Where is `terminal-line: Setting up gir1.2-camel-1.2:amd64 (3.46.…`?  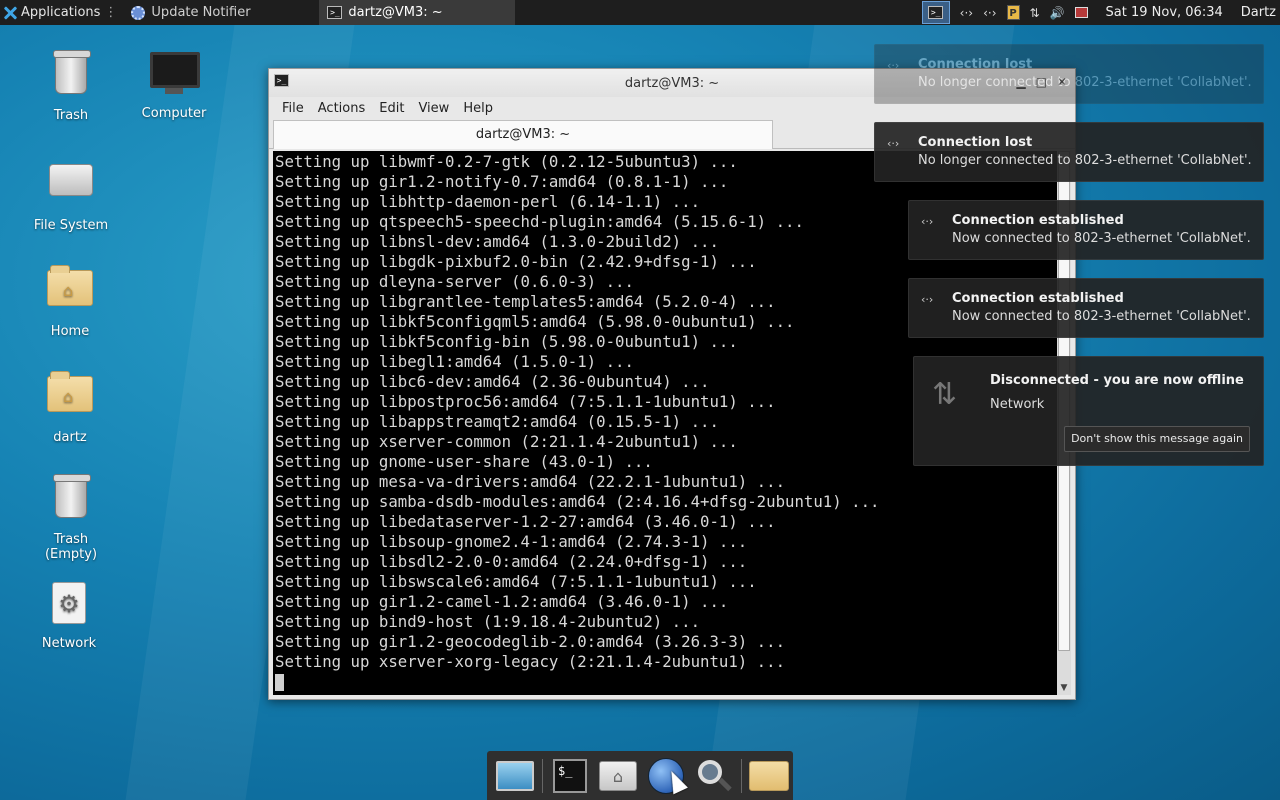 terminal-line: Setting up gir1.2-camel-1.2:amd64 (3.46.… is located at coordinates (502, 601).